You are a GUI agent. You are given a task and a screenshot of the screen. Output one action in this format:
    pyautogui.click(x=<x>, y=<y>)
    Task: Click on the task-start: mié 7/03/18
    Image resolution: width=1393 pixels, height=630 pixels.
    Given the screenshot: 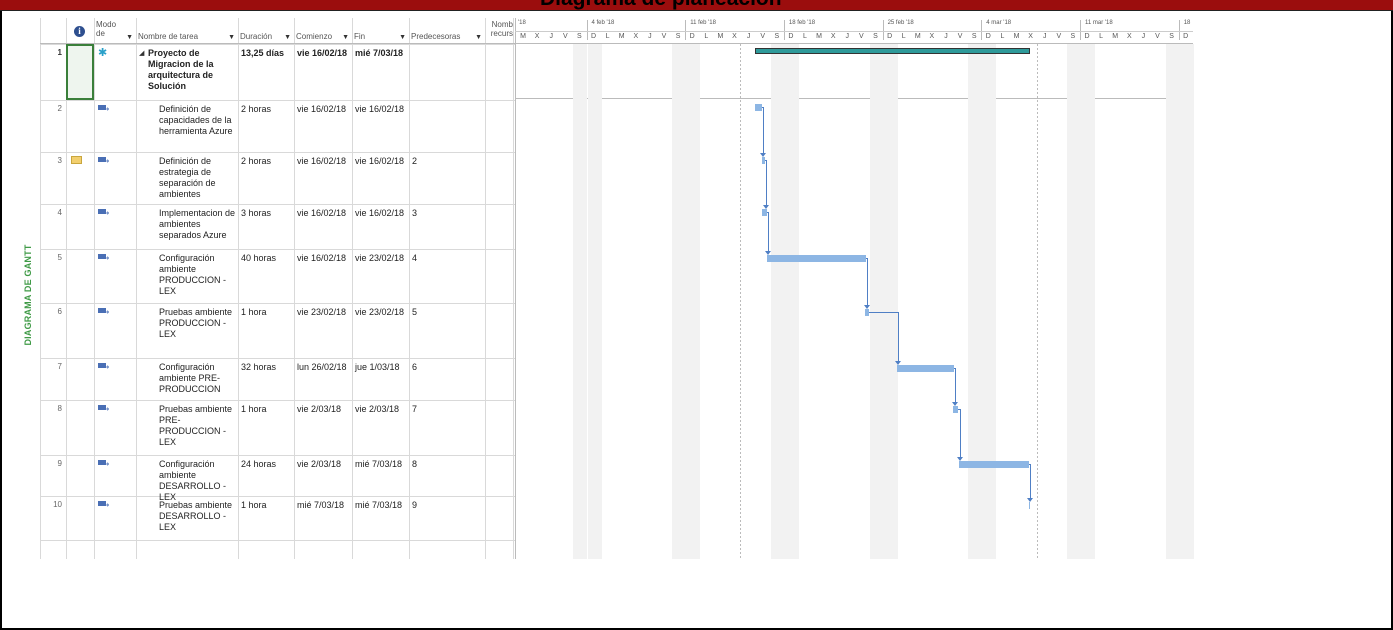 What is the action you would take?
    pyautogui.click(x=324, y=505)
    